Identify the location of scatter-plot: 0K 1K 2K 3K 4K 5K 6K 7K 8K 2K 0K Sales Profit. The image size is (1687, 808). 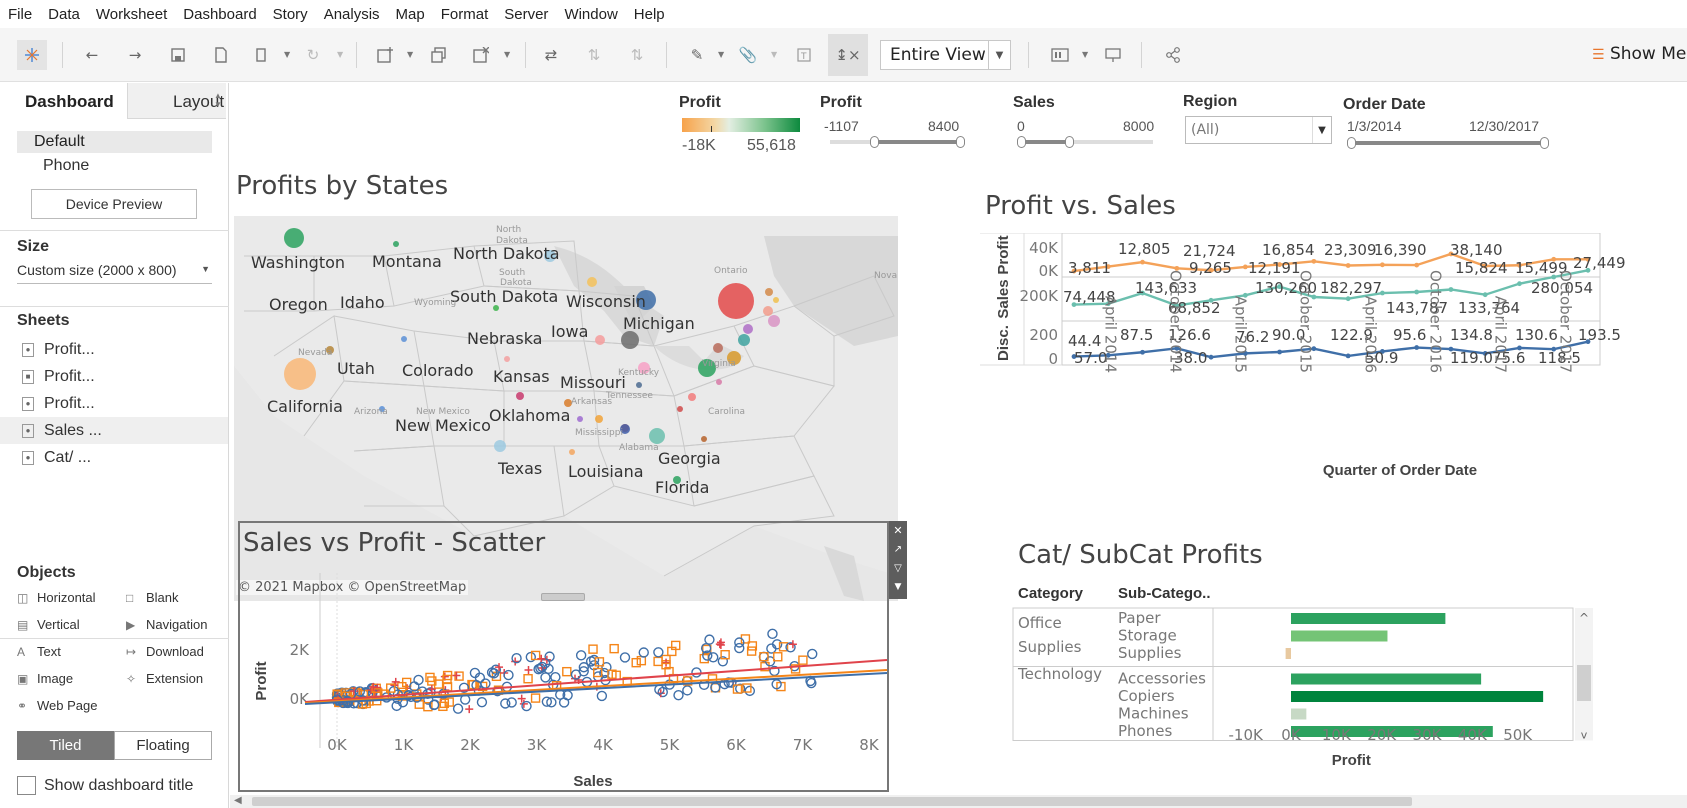
(563, 676).